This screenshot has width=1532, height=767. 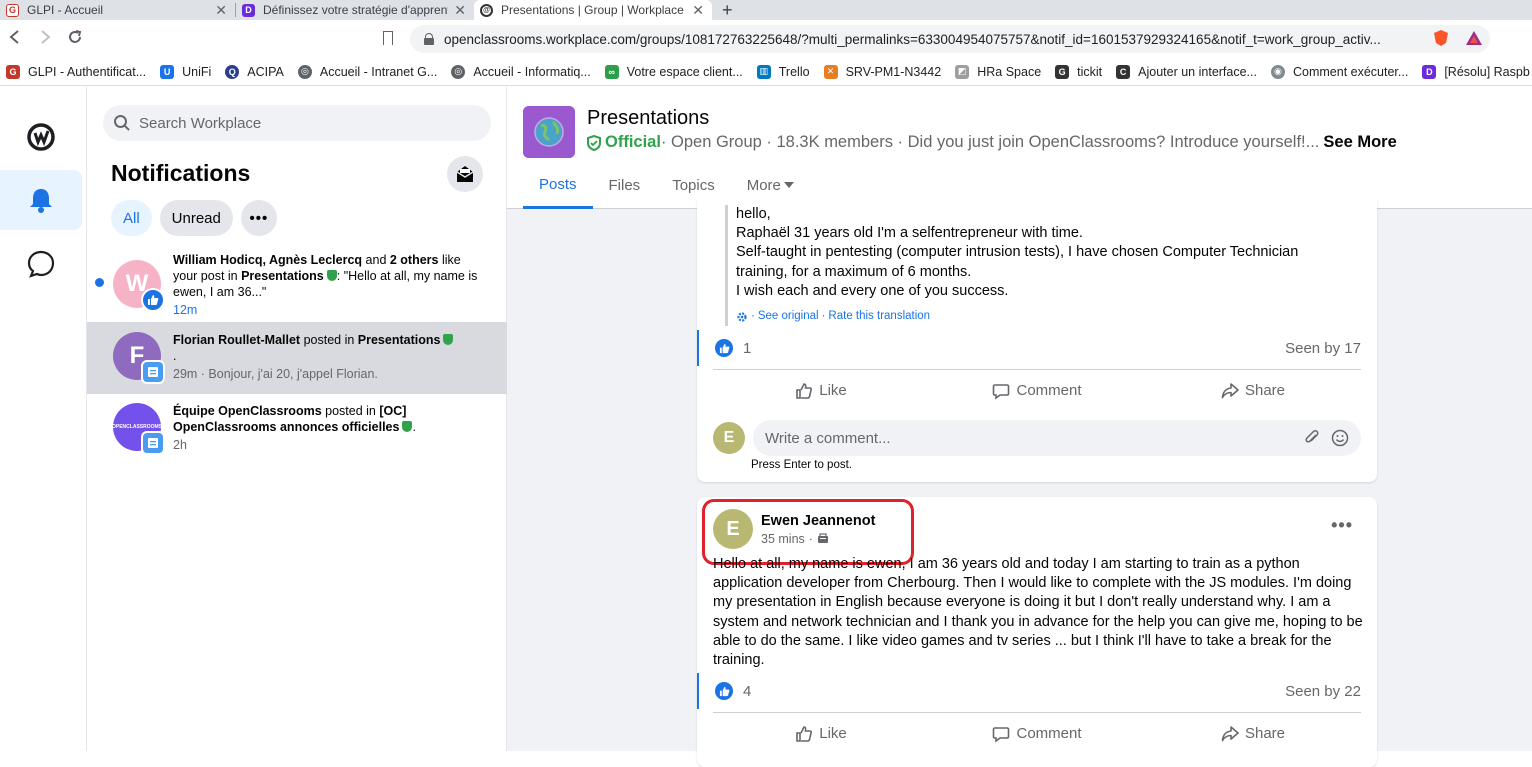 I want to click on group-title: Presentations, so click(x=648, y=118).